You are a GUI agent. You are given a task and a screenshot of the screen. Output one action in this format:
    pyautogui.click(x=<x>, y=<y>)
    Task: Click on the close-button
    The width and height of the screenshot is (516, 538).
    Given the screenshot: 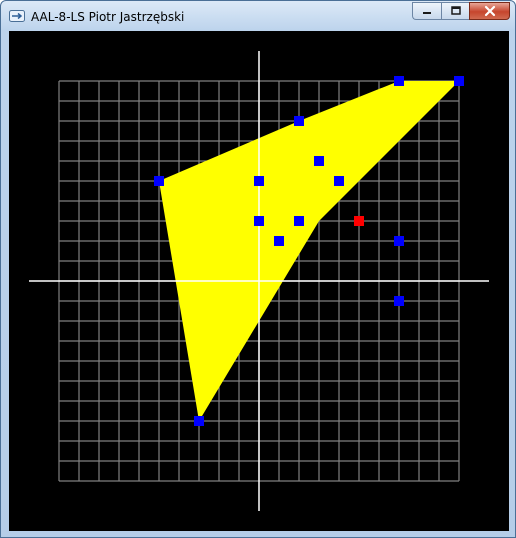 What is the action you would take?
    pyautogui.click(x=489, y=11)
    